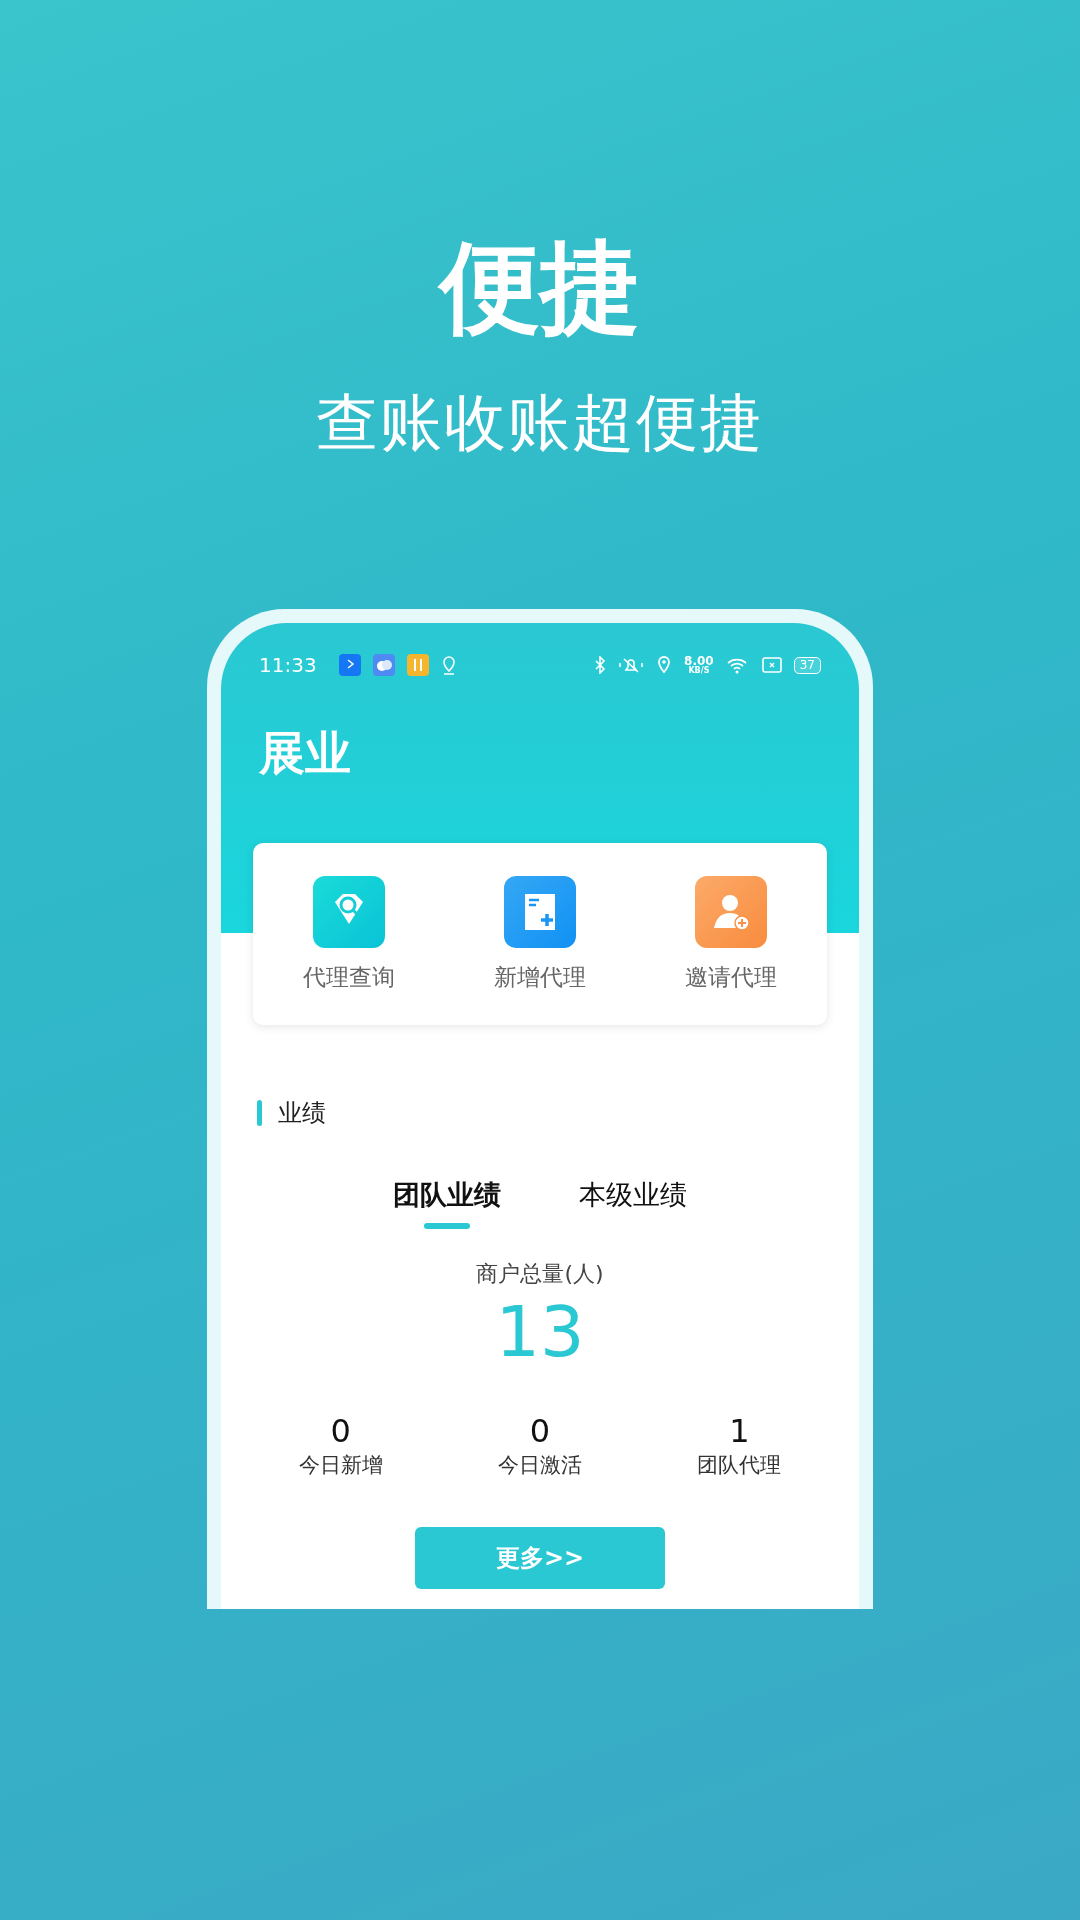  I want to click on muted-bell-icon, so click(631, 665).